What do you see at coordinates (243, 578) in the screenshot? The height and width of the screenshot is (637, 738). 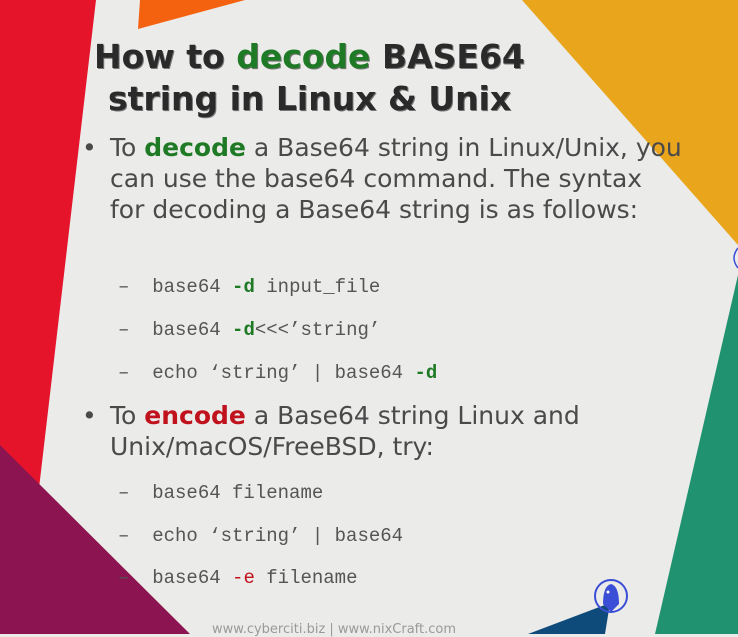 I see `command-flag: -e` at bounding box center [243, 578].